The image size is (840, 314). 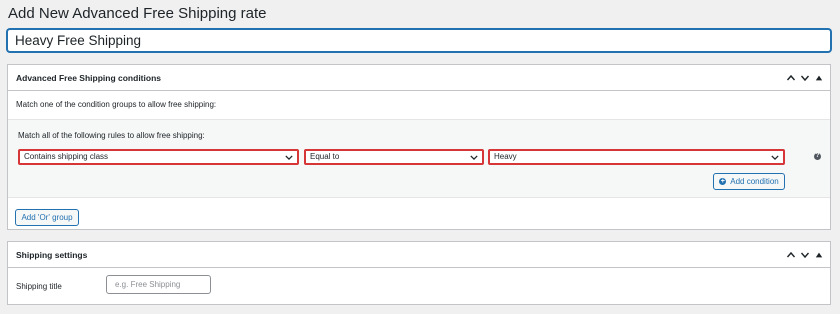 What do you see at coordinates (419, 216) in the screenshot?
I see `conditions-footer: Add 'Or' group` at bounding box center [419, 216].